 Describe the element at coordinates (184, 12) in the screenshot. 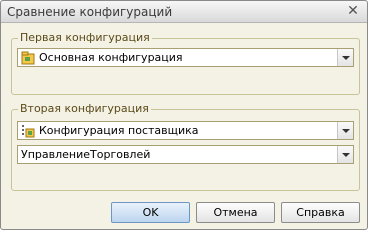

I see `title-bar: Сравнение конфигураций ✕` at that location.